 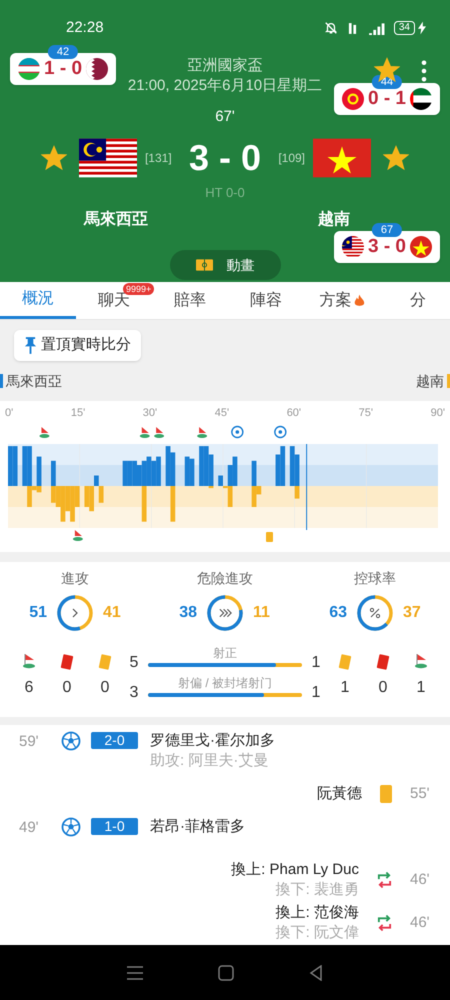 I want to click on more-menu-icon, so click(x=424, y=71).